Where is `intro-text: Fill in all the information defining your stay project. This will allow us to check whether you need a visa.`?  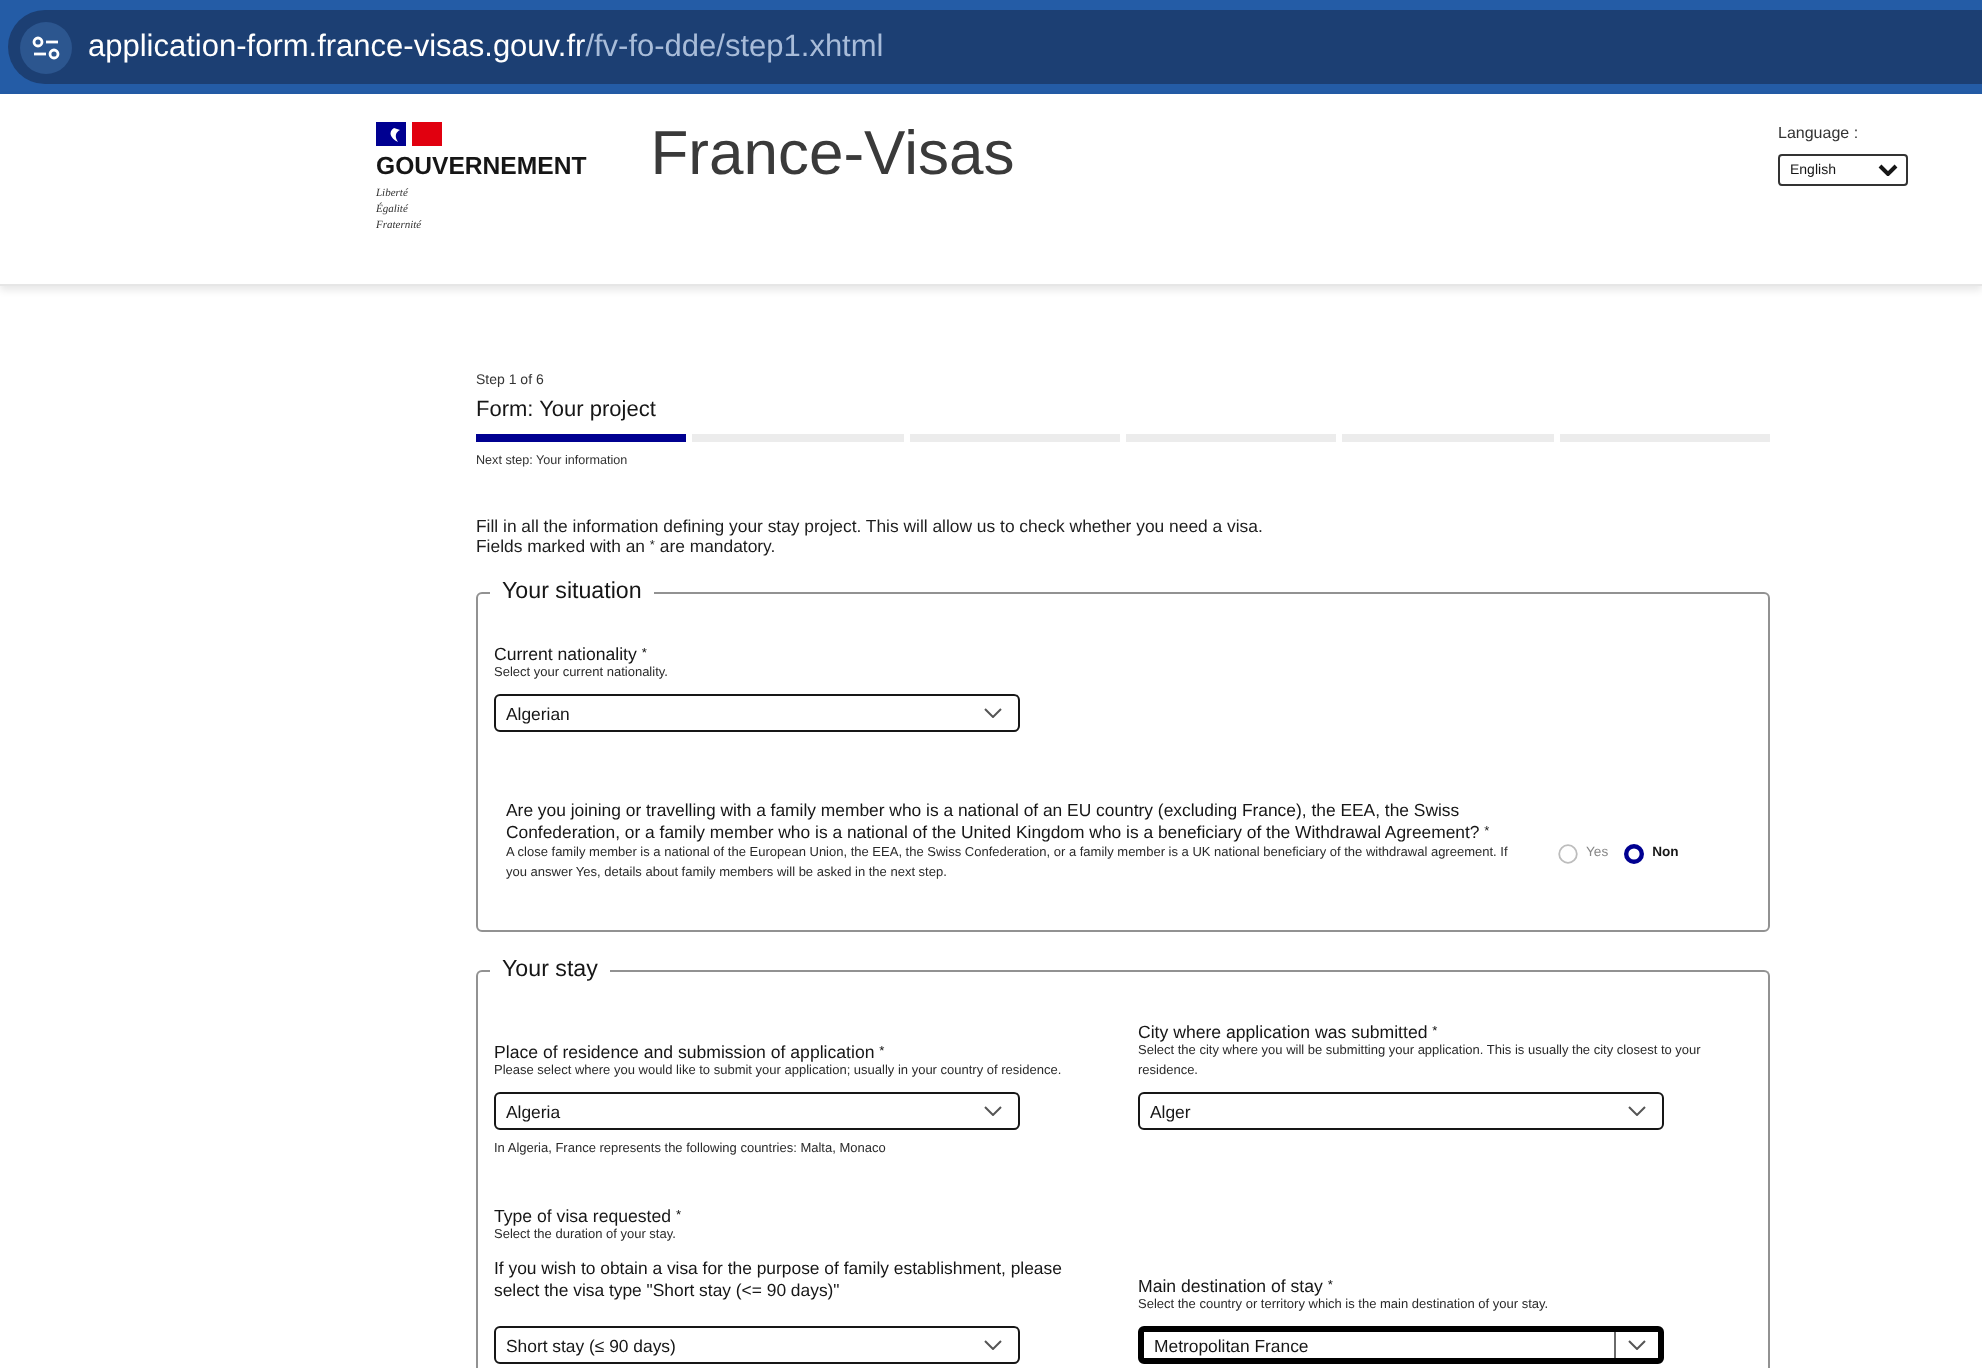 intro-text: Fill in all the information defining your stay project. This will allow us to check whether you need a visa. is located at coordinates (870, 526).